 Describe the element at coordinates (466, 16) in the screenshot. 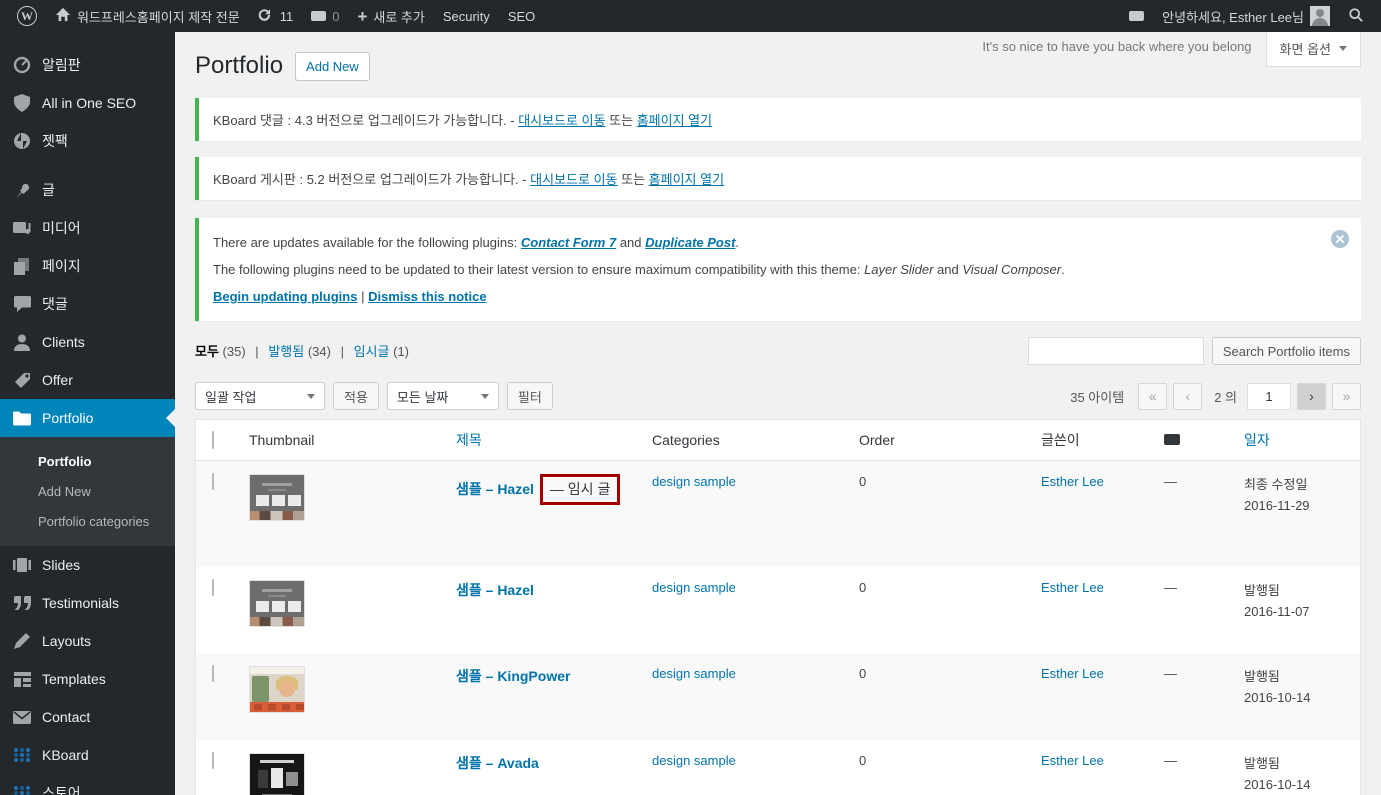

I see `security-menu: Security` at that location.